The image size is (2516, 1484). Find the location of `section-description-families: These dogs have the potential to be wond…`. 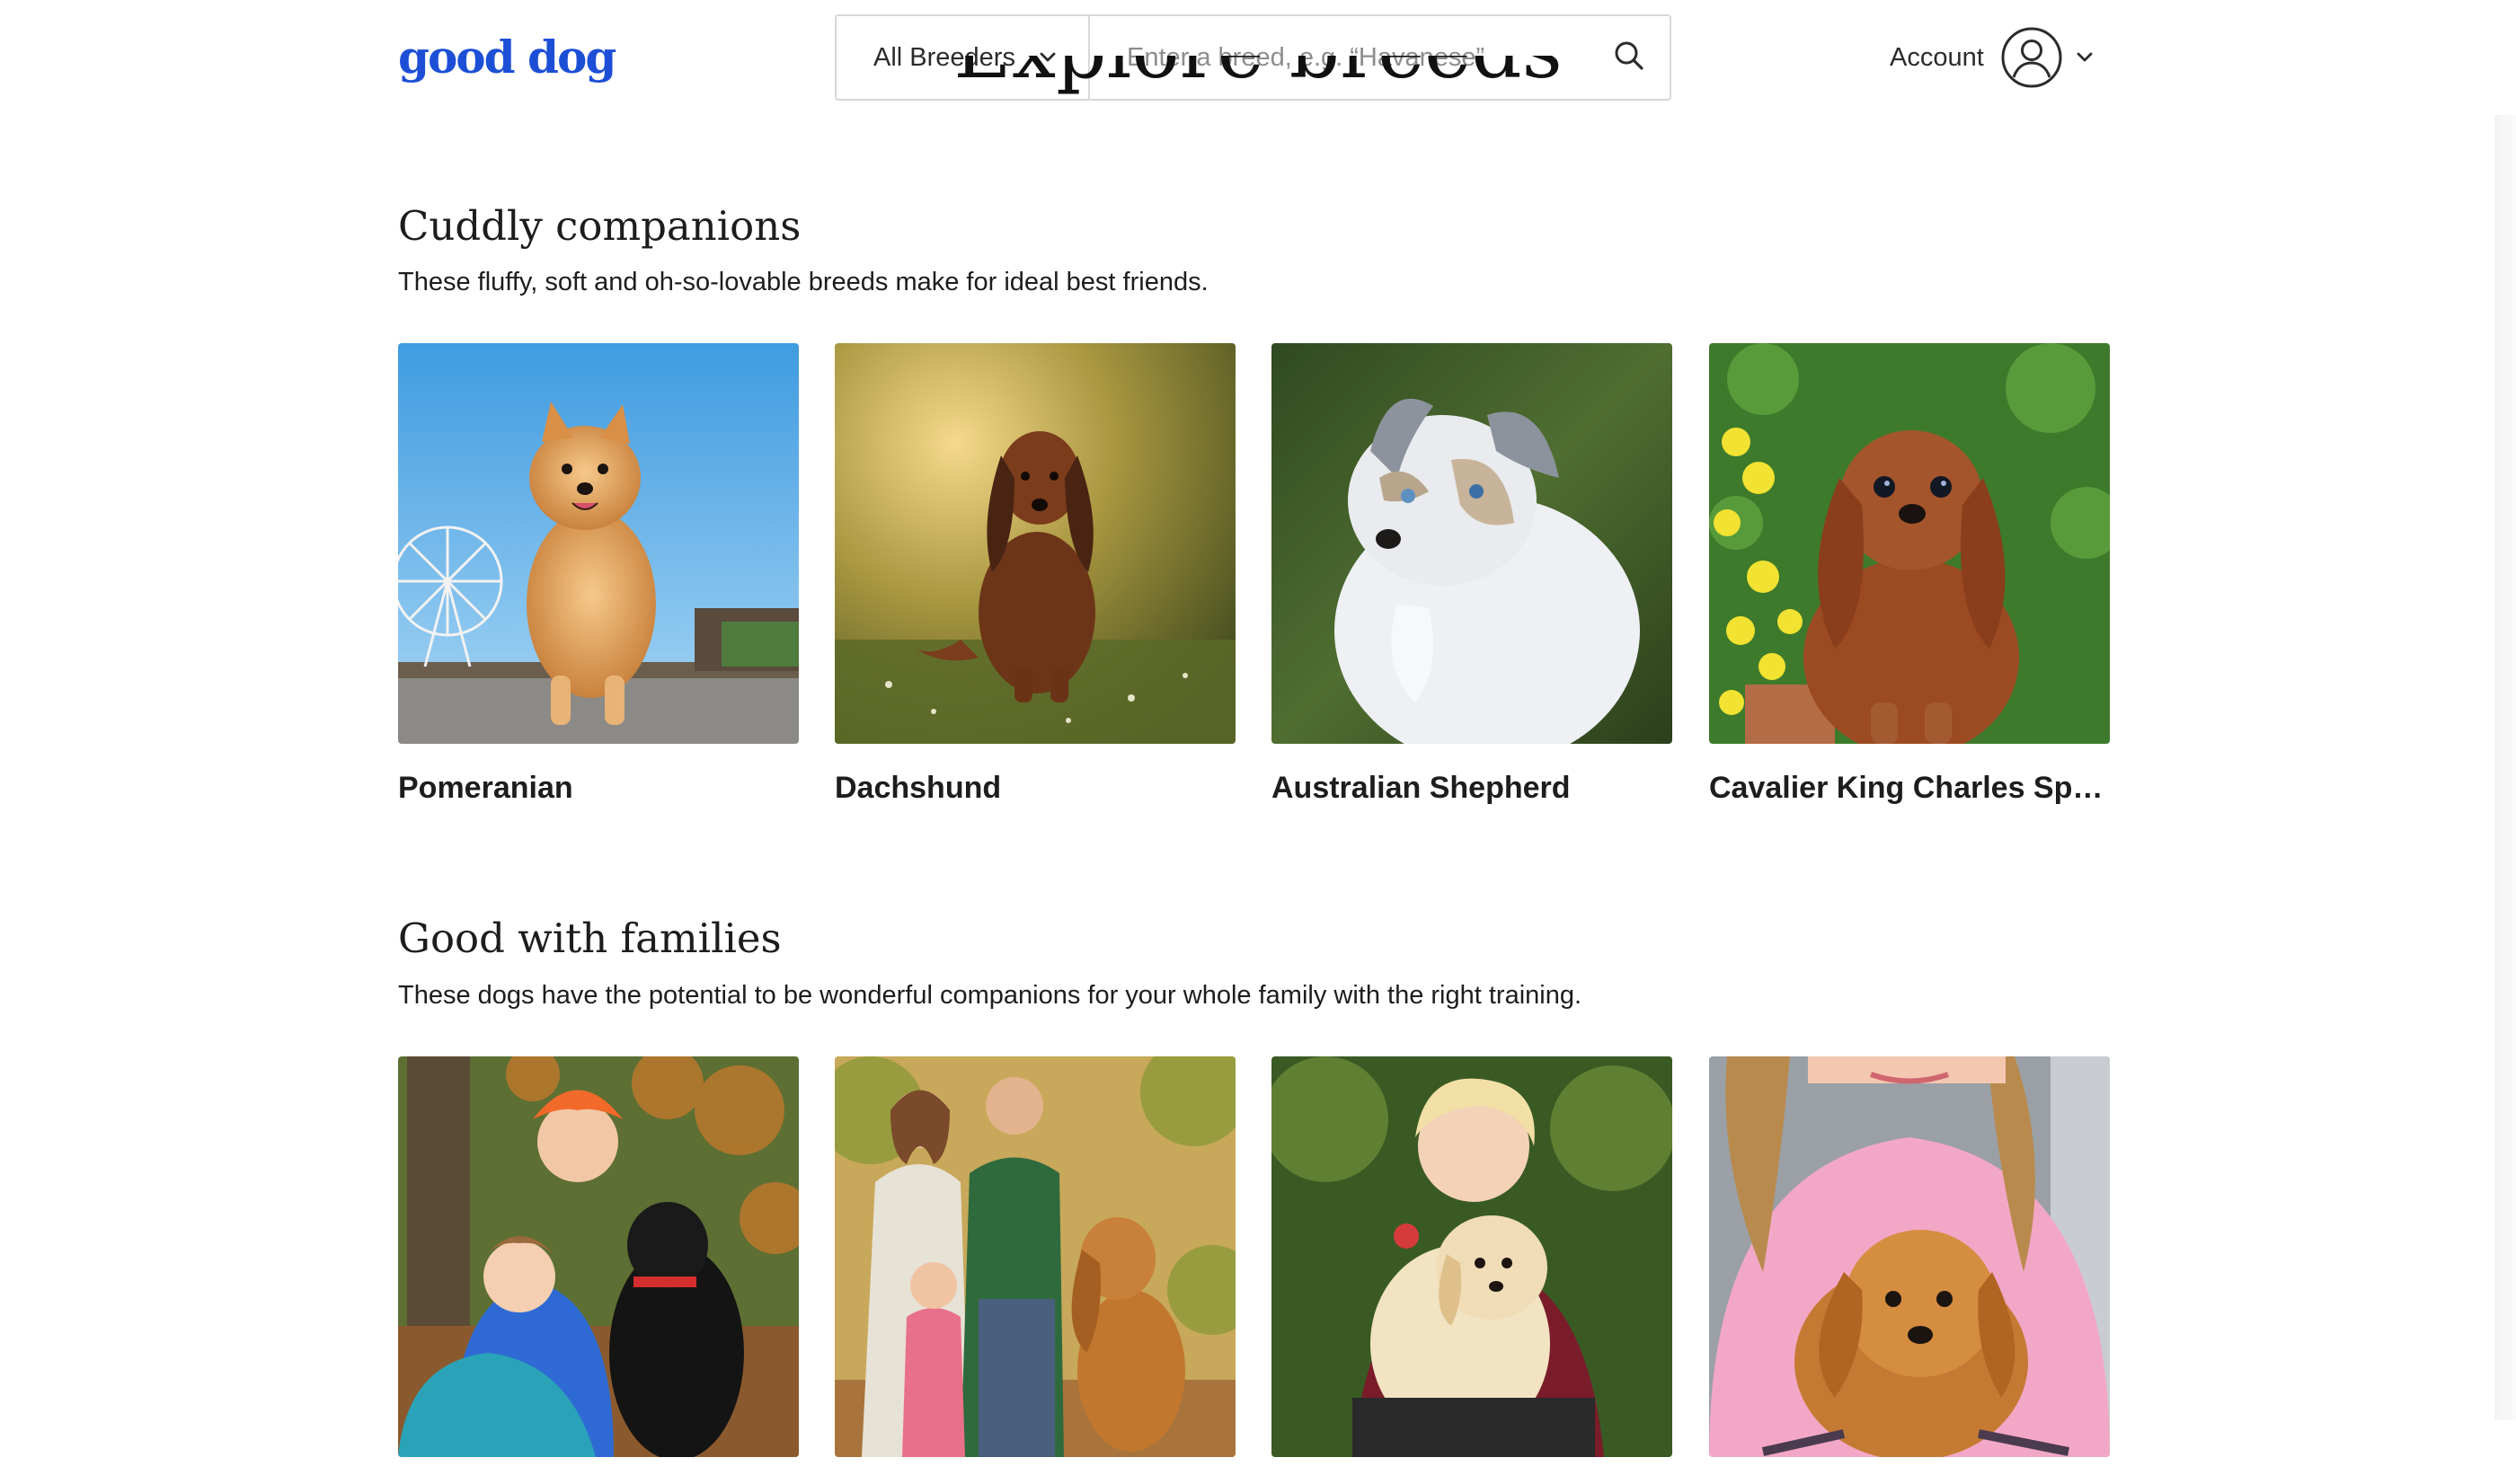

section-description-families: These dogs have the potential to be wond… is located at coordinates (990, 995).